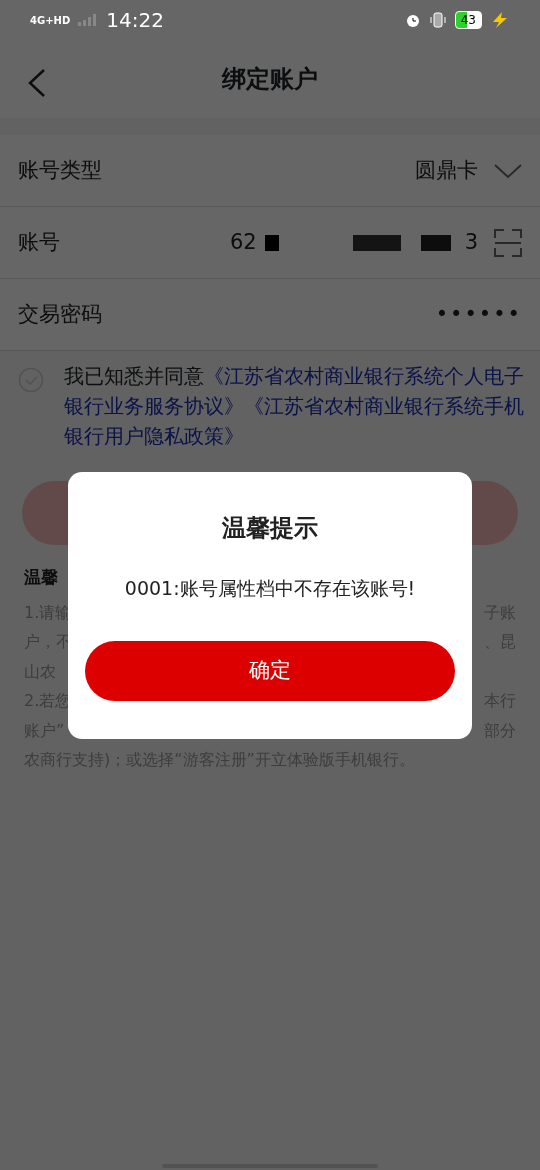 The width and height of the screenshot is (540, 1170). I want to click on confirm-button: 确定, so click(270, 670).